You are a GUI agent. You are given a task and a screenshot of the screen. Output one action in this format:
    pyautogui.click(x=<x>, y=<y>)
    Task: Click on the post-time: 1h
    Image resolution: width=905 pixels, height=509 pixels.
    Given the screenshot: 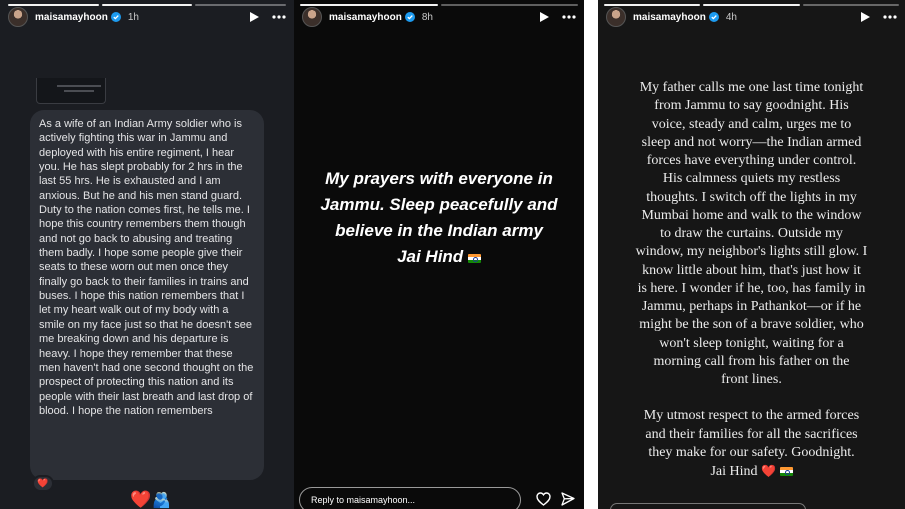 What is the action you would take?
    pyautogui.click(x=133, y=17)
    